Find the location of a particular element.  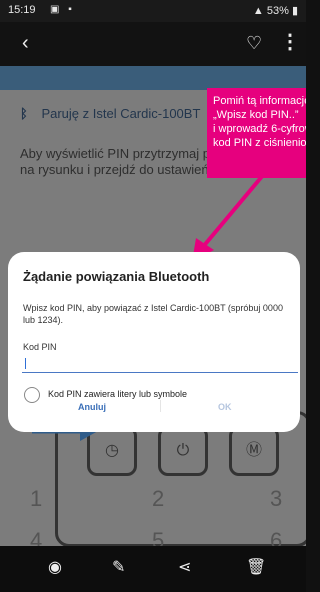

status-time: 15:19 is located at coordinates (22, 10).